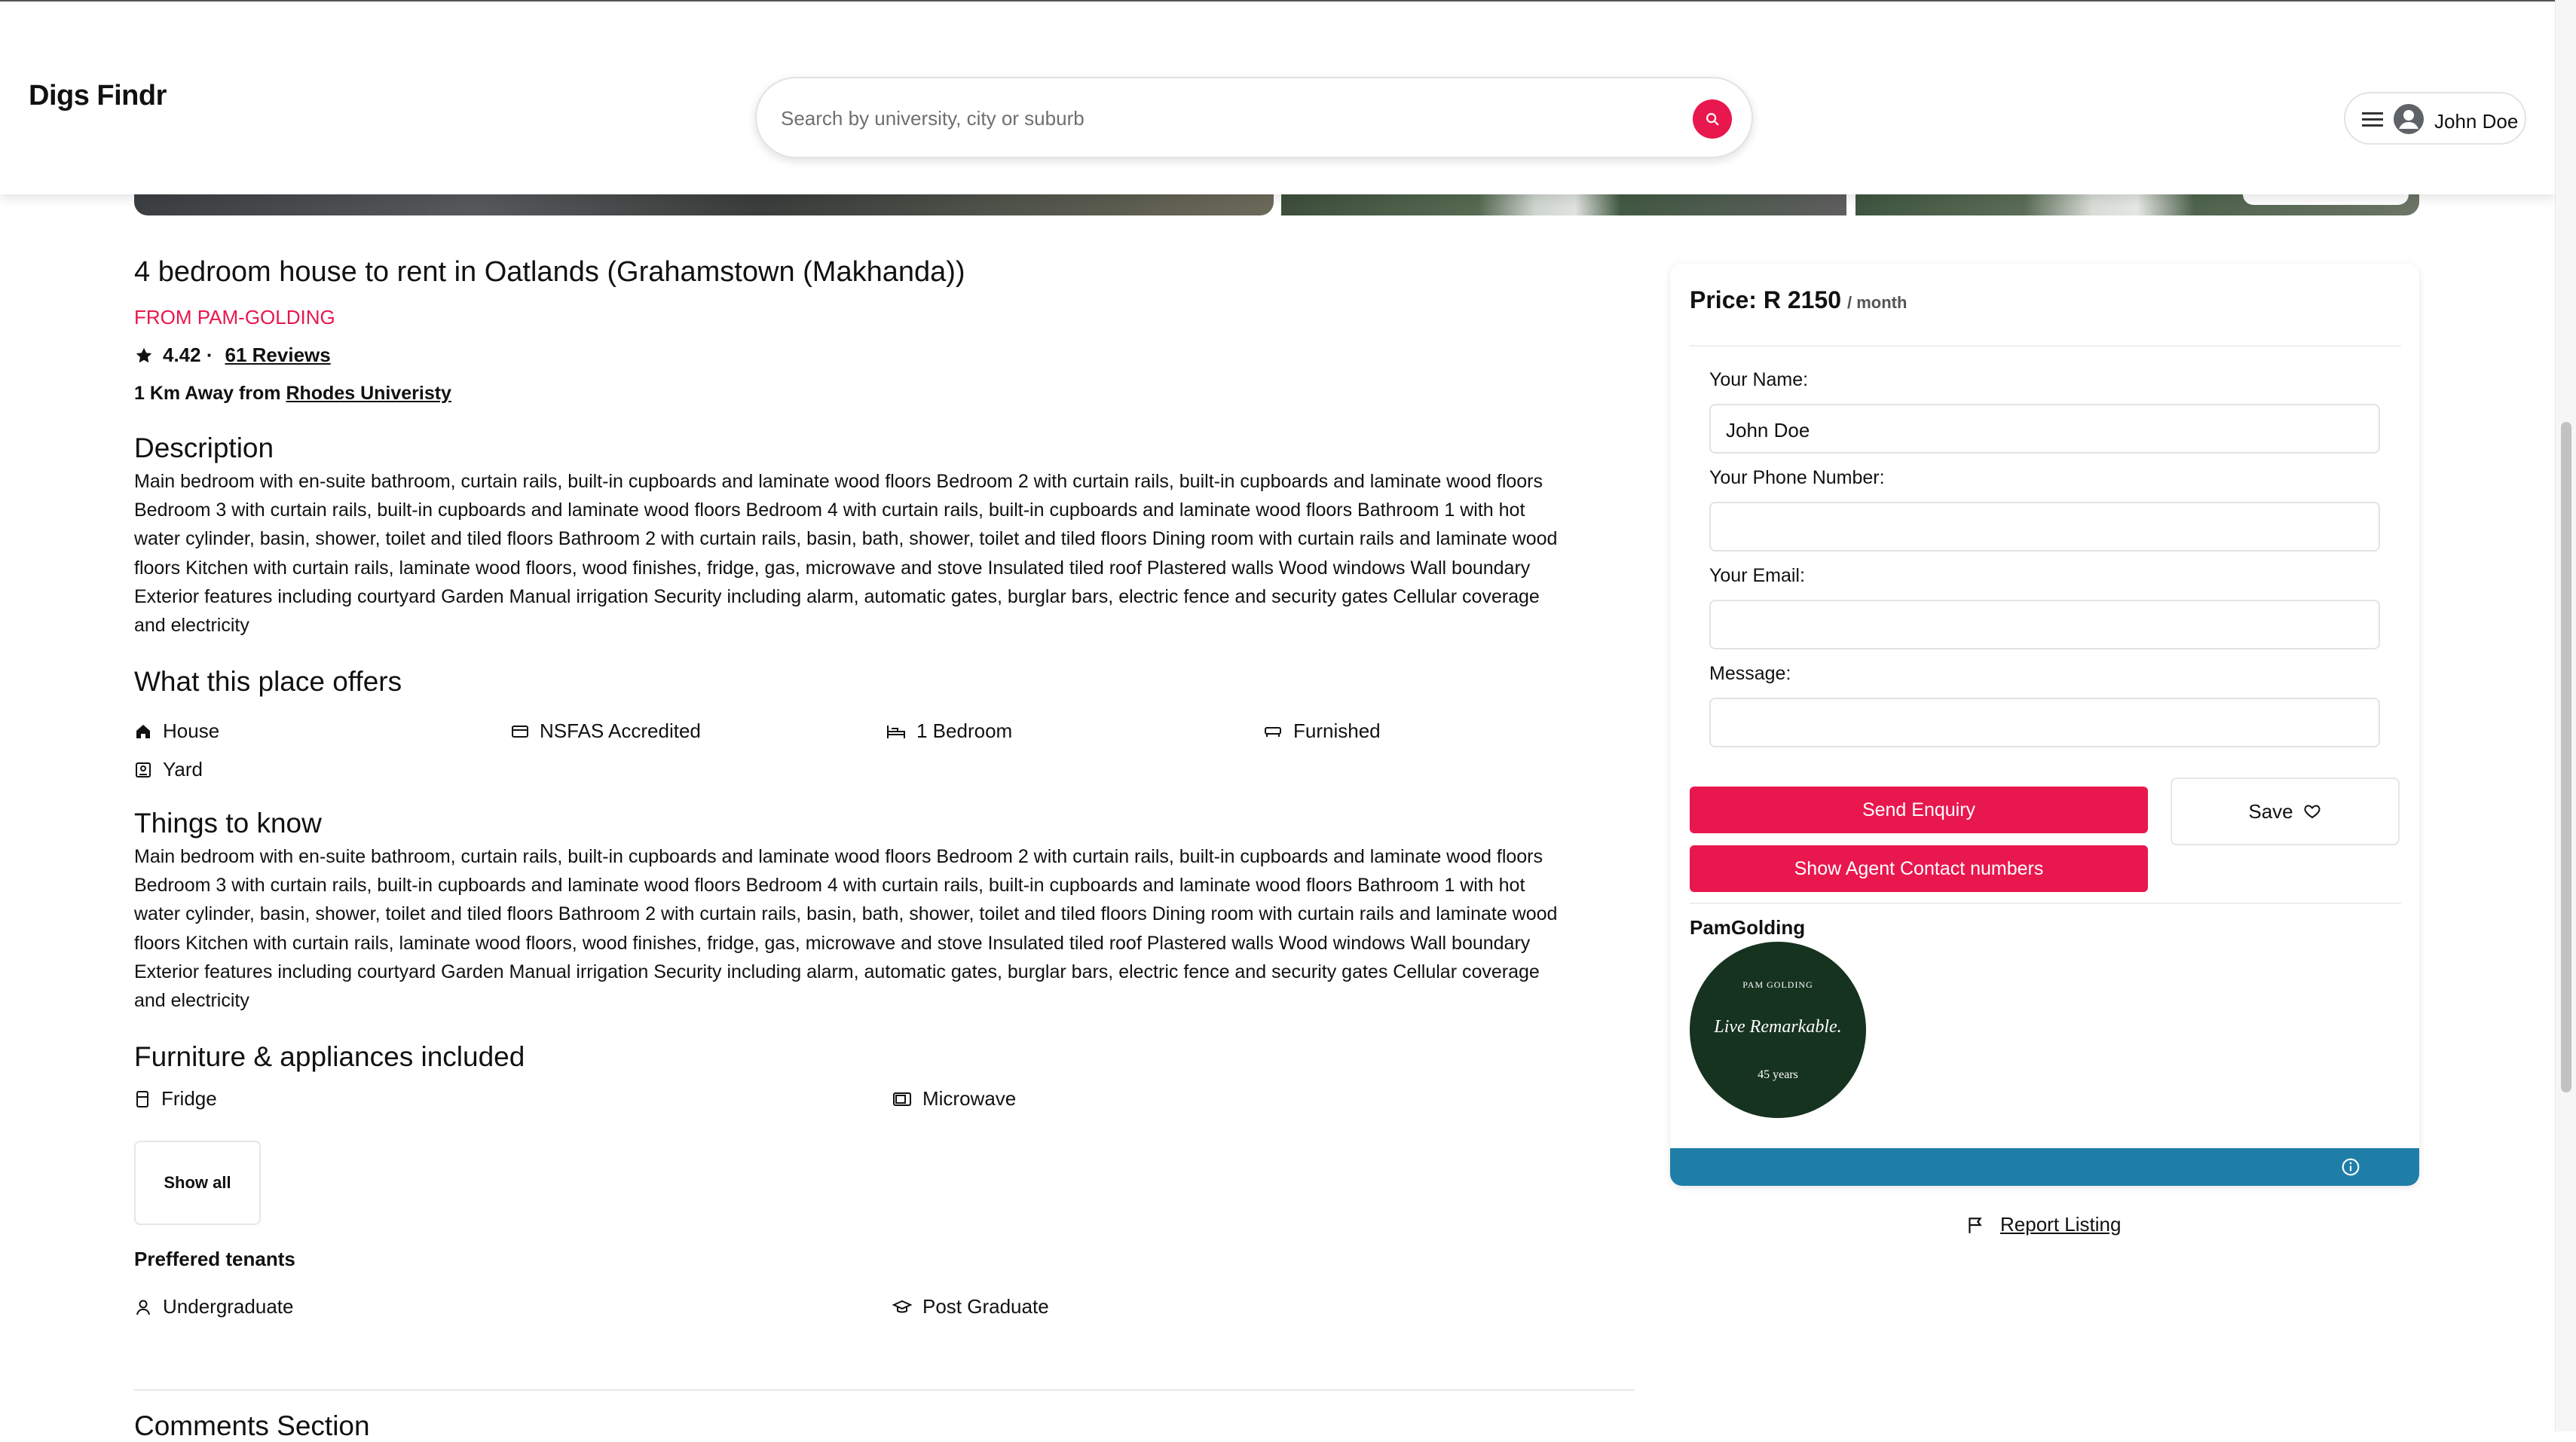  What do you see at coordinates (1797, 477) in the screenshot?
I see `phone-label: Your Phone Number:` at bounding box center [1797, 477].